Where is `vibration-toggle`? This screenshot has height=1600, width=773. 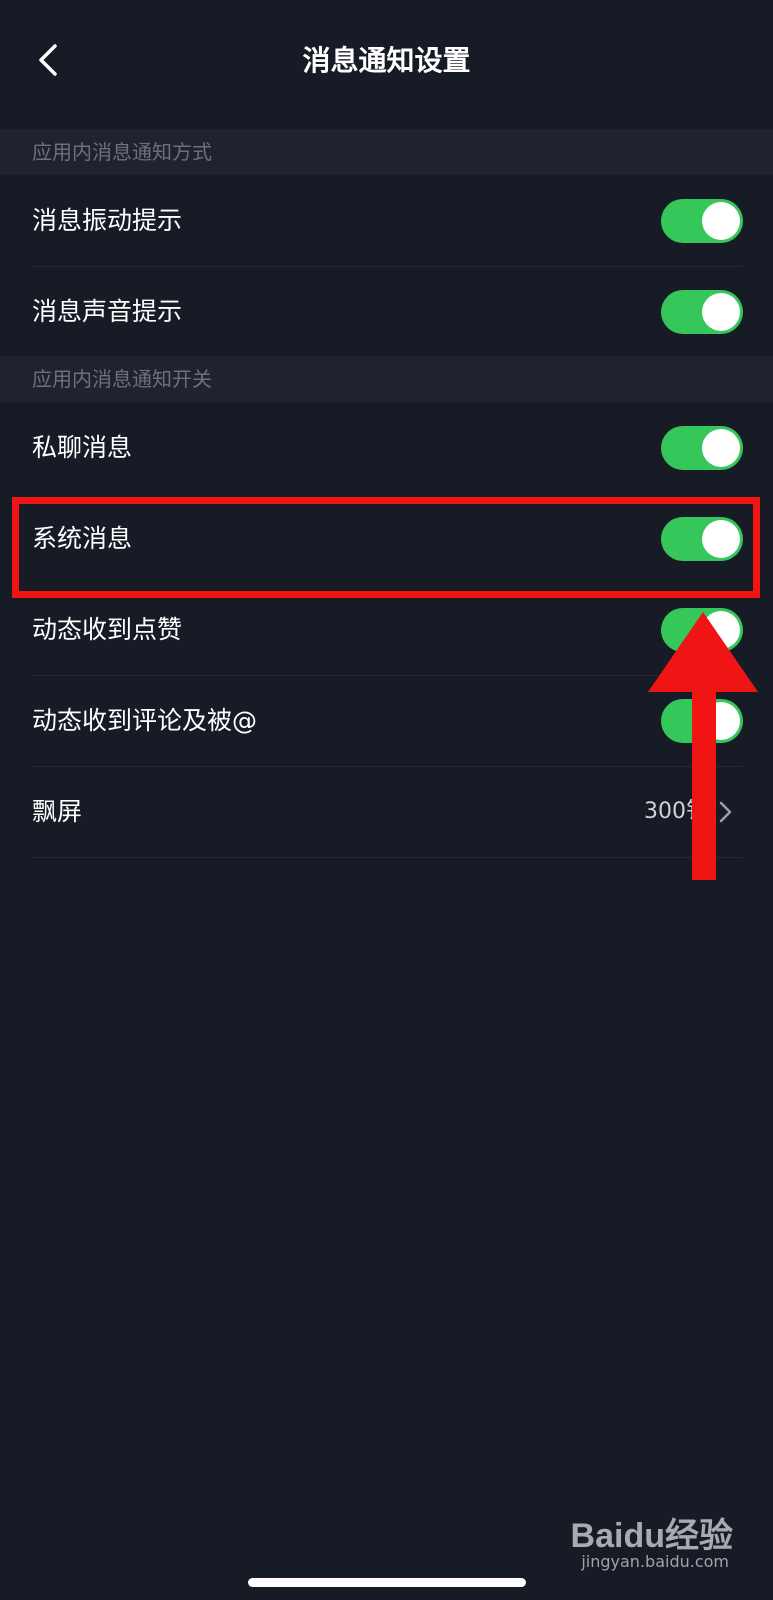
vibration-toggle is located at coordinates (702, 221).